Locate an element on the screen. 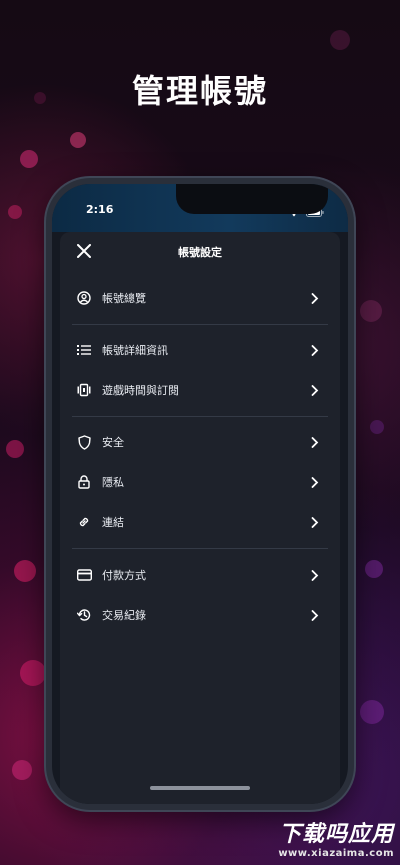 The height and width of the screenshot is (865, 400). menu-item-label: 遊戲時間與訂閱 is located at coordinates (140, 390).